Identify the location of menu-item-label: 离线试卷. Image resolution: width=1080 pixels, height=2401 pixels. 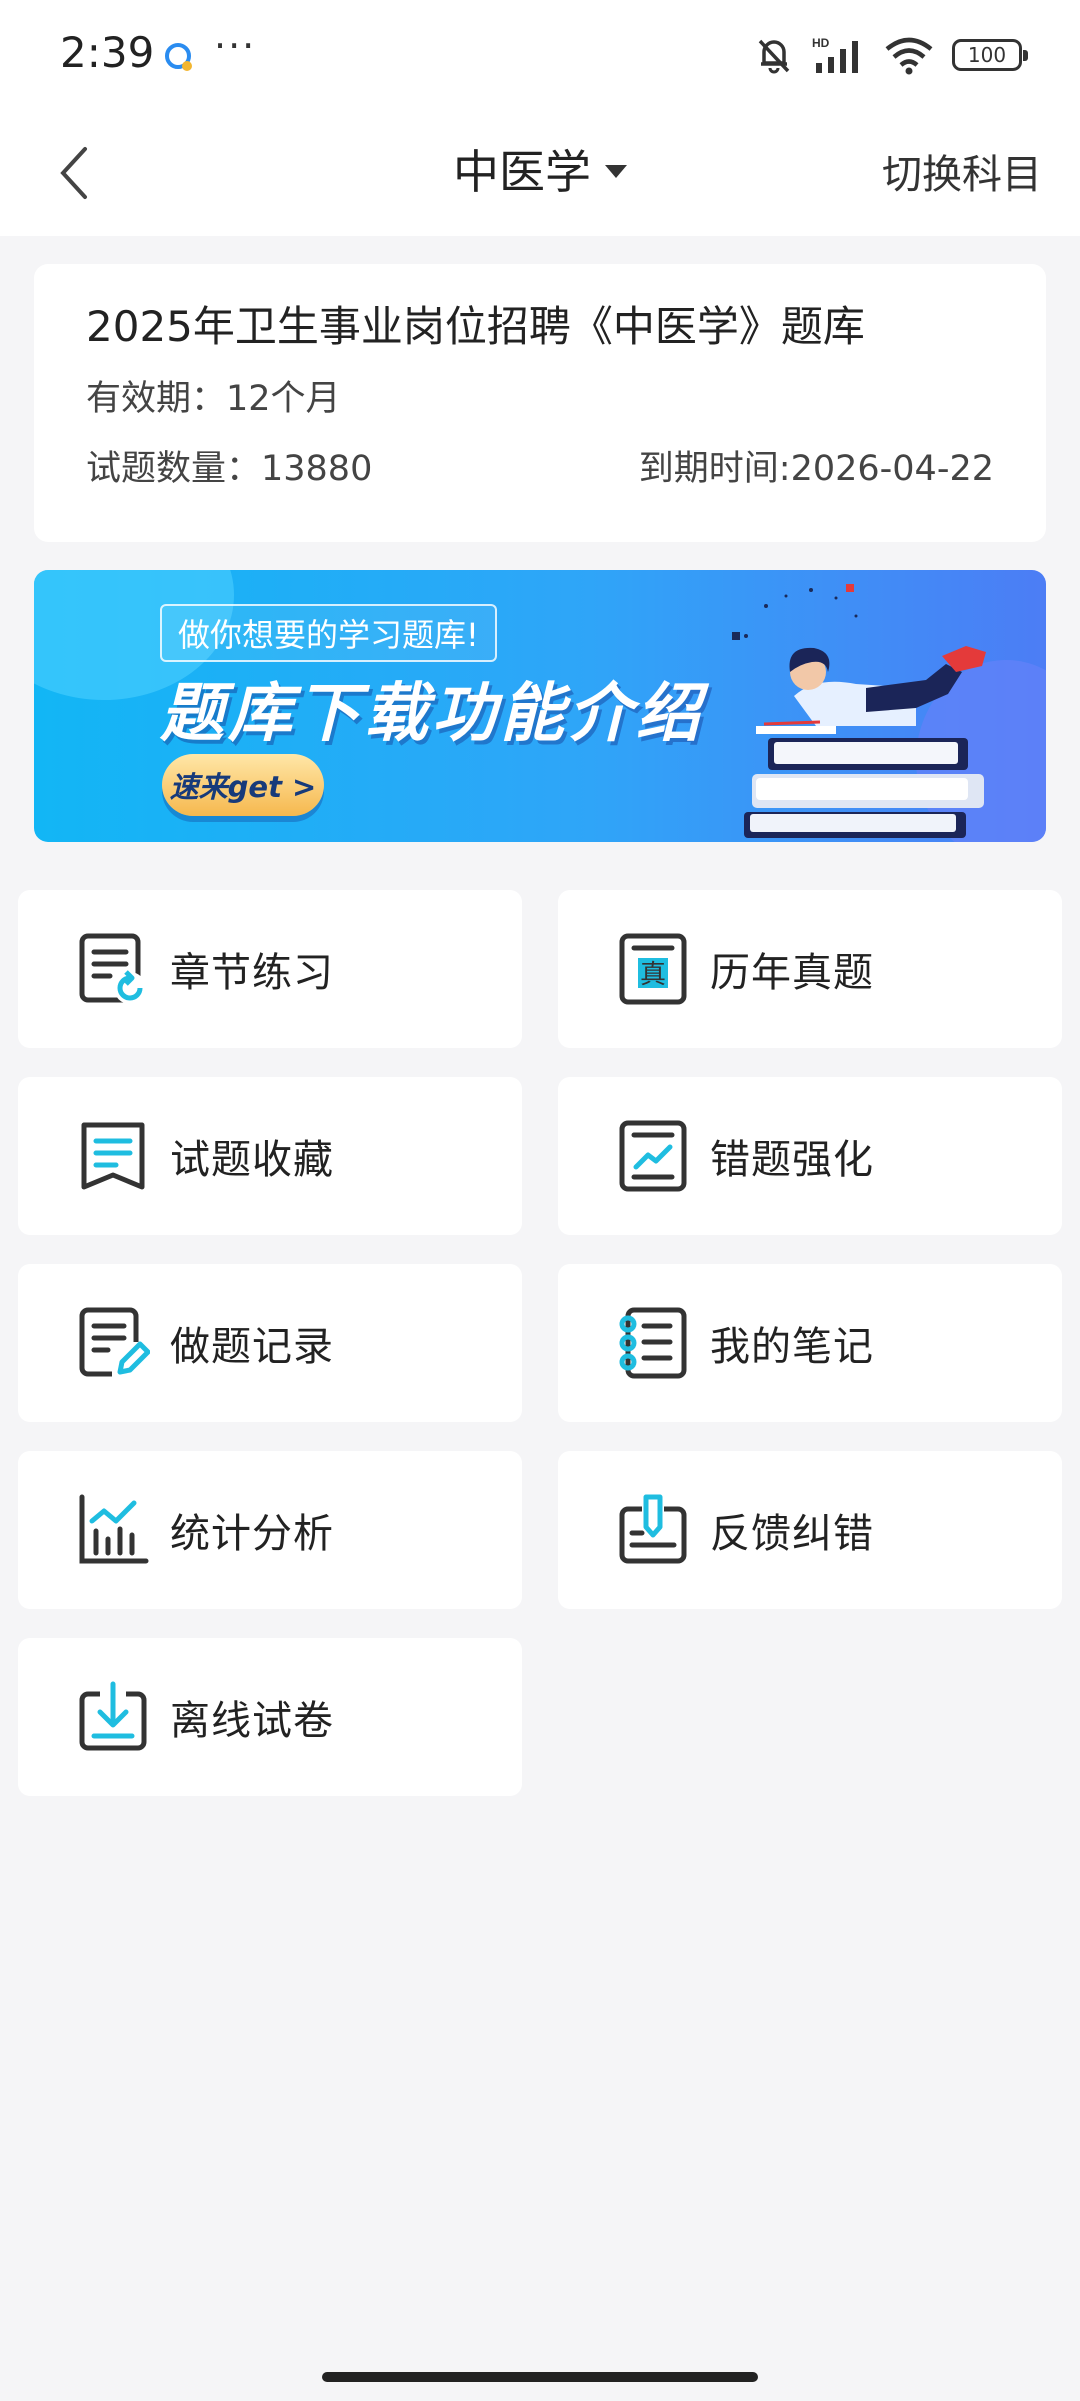
(252, 1721).